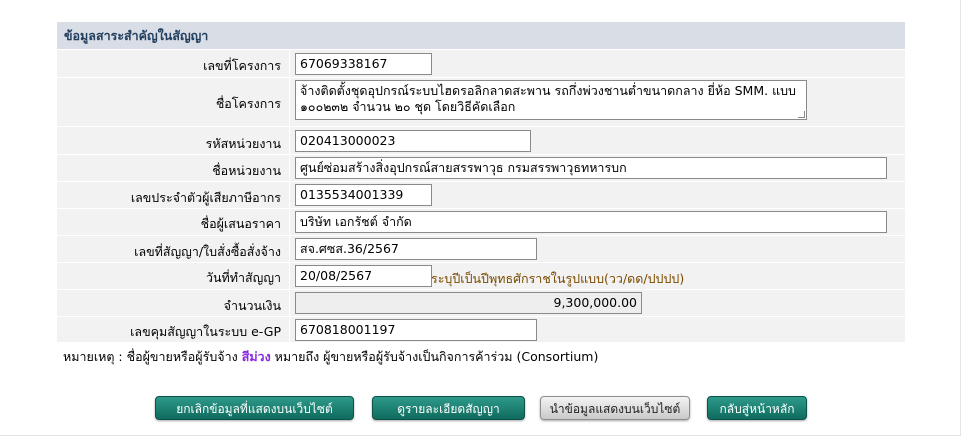 This screenshot has height=437, width=962. I want to click on contract-no-field: สจ.ศซส.36/2567, so click(416, 249).